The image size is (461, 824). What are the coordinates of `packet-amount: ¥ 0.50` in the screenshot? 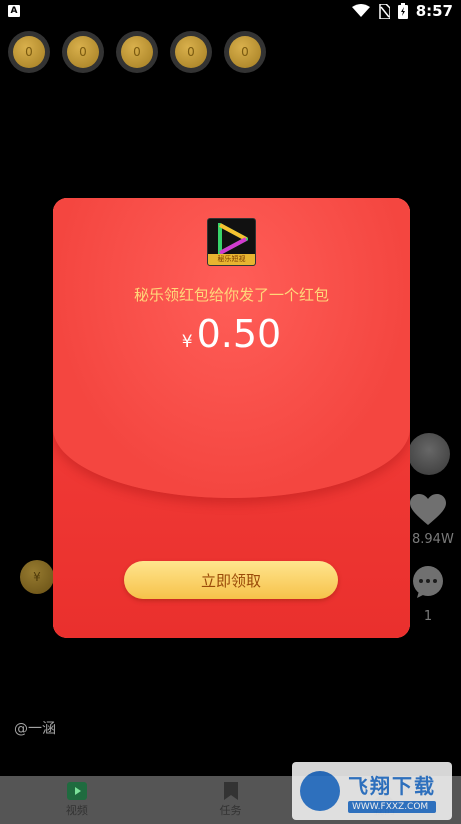 It's located at (231, 334).